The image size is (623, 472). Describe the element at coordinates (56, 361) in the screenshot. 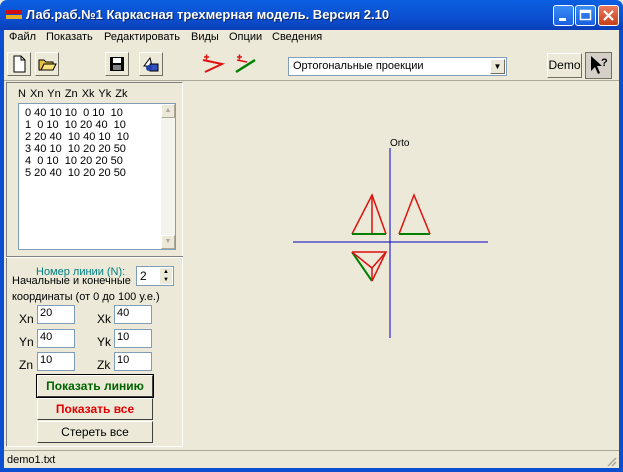

I see `zn-field: 10` at that location.